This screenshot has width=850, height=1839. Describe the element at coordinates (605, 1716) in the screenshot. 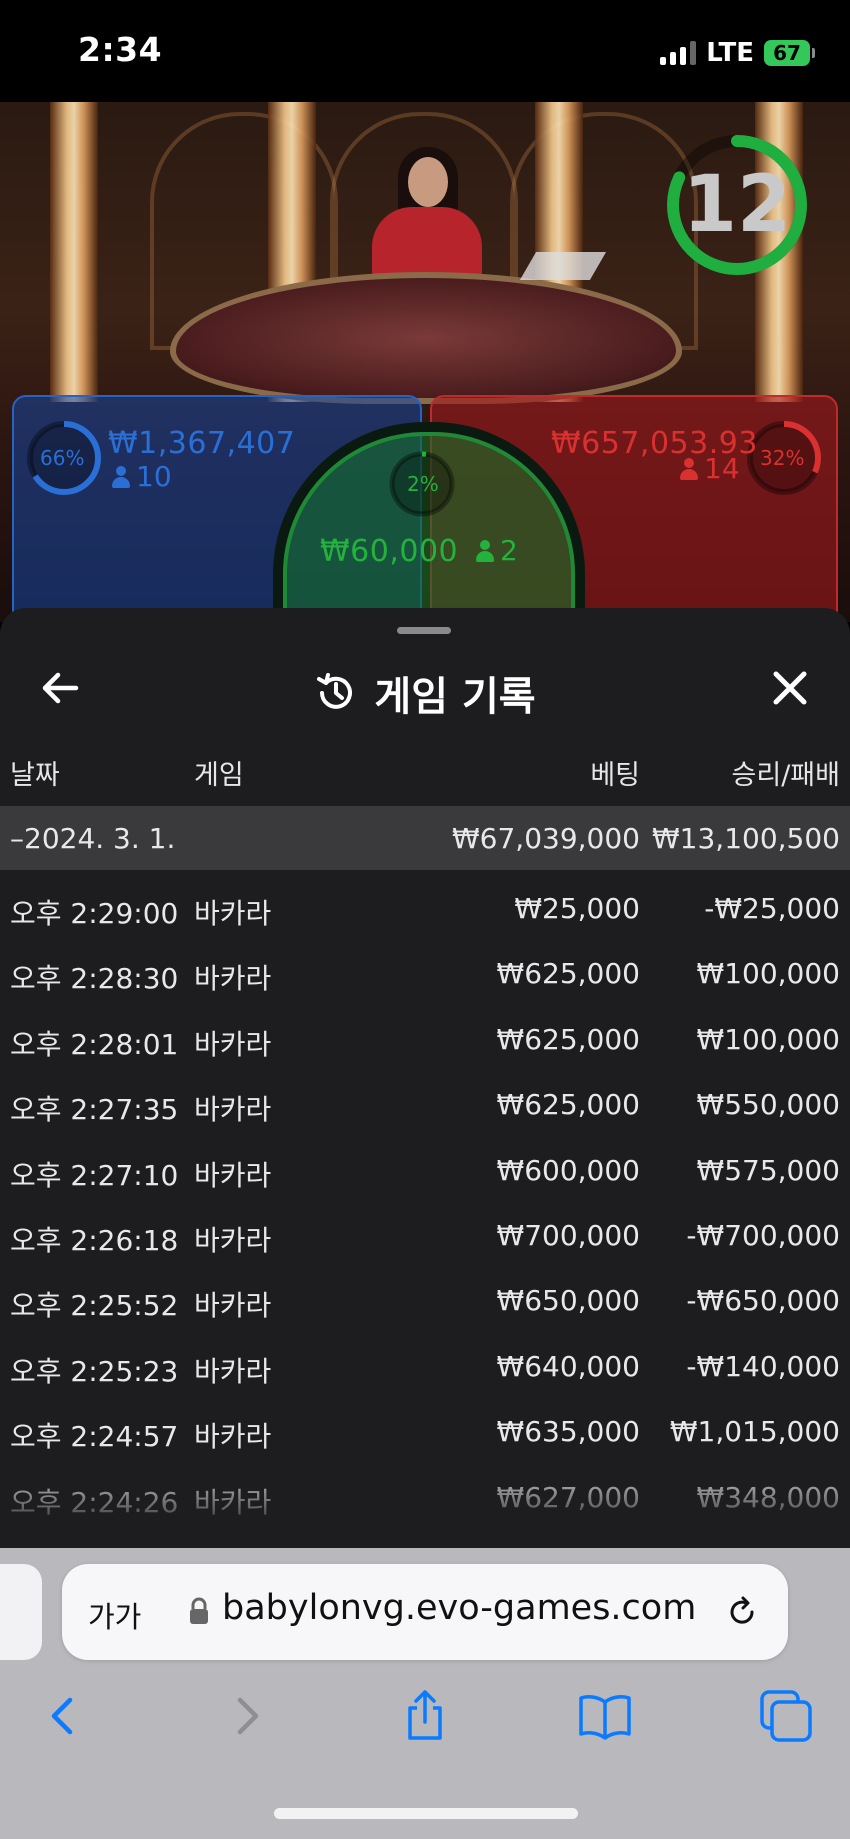

I see `bookmarks-icon` at that location.